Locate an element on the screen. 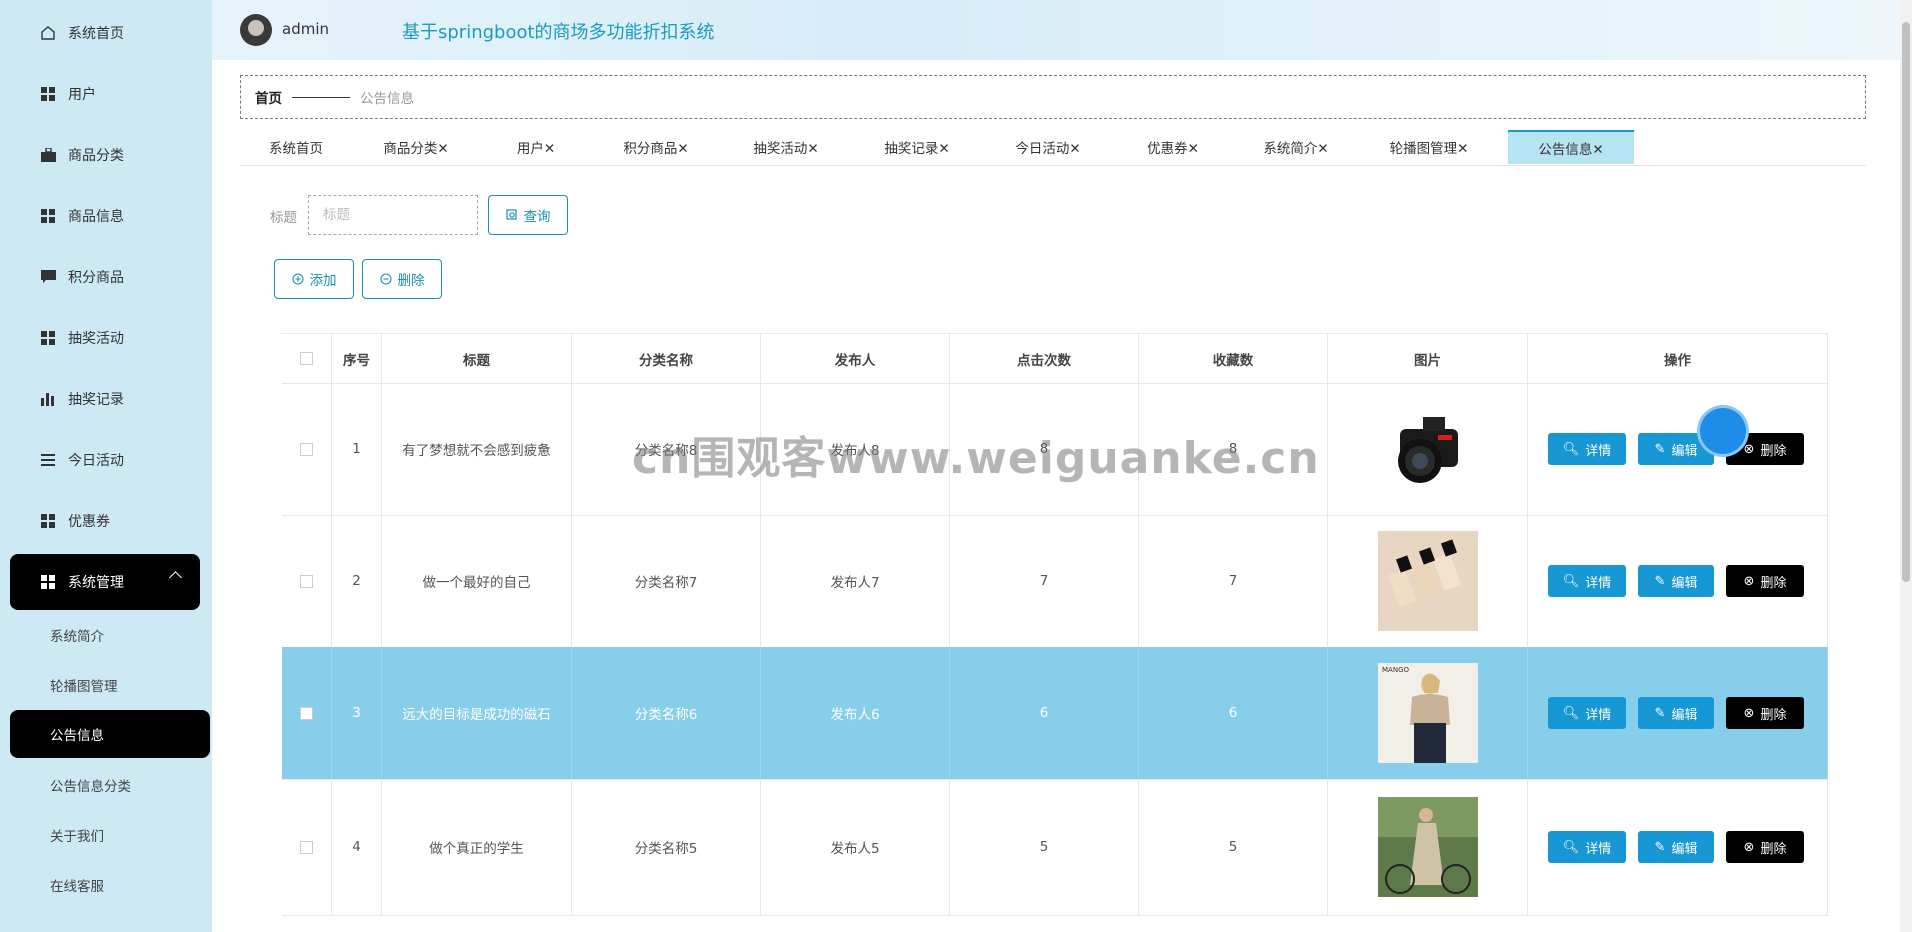 This screenshot has width=1912, height=932. tab-product-category: 商品分类✕ is located at coordinates (416, 147).